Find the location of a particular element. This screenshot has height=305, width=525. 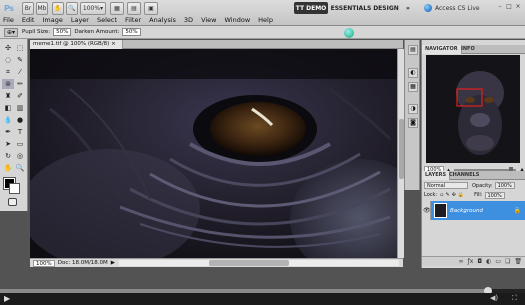

pen-tool-icon: ✒ is located at coordinates (8, 132).